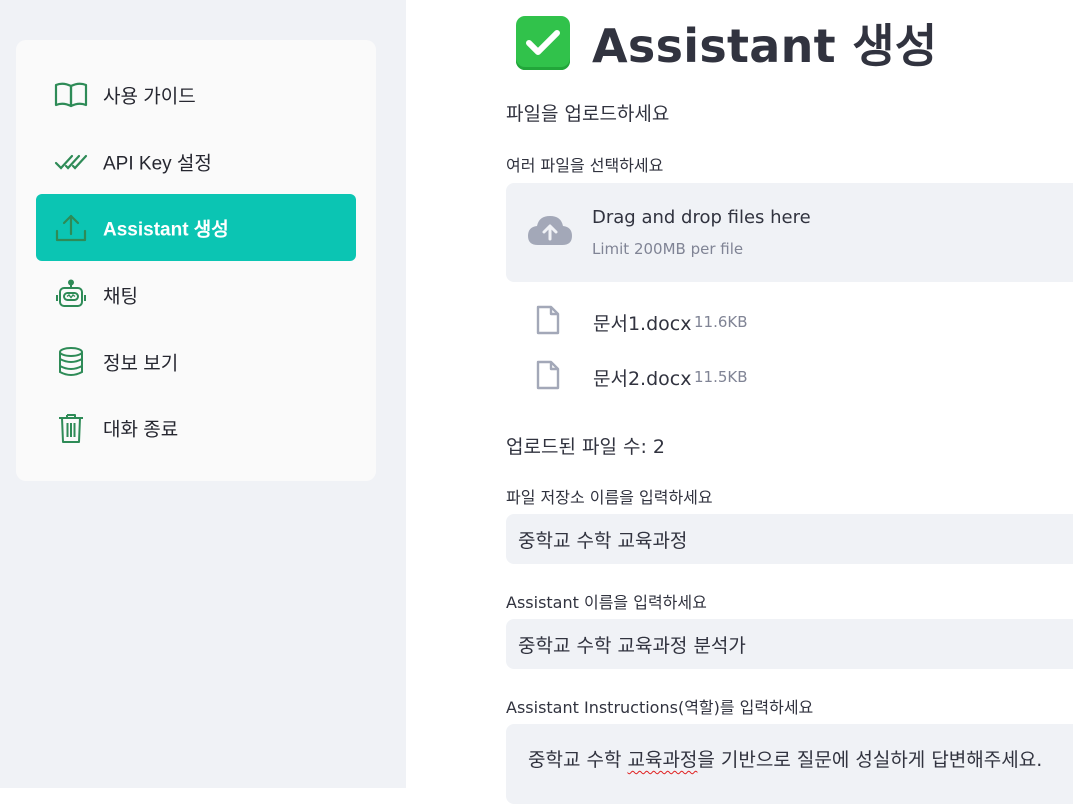 This screenshot has width=1073, height=804. What do you see at coordinates (765, 46) in the screenshot?
I see `page-title: Assistant 생성` at bounding box center [765, 46].